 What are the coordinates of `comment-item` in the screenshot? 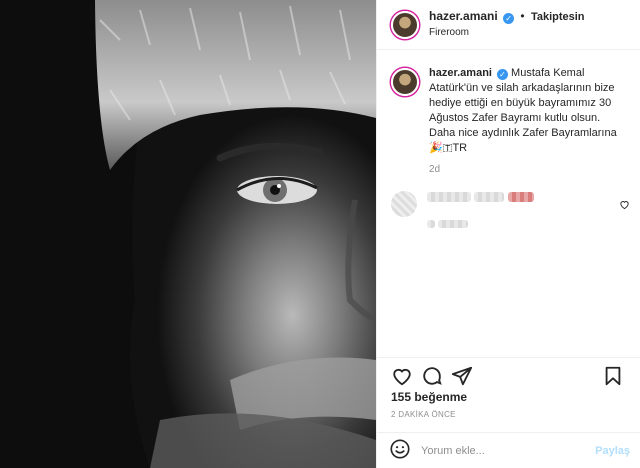 It's located at (508, 203).